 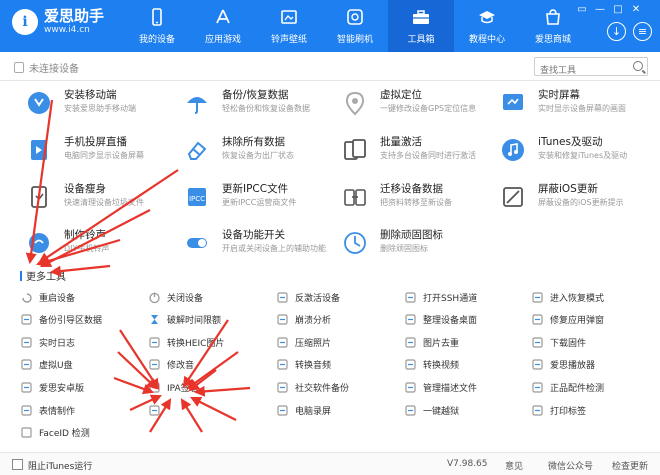 What do you see at coordinates (514, 465) in the screenshot?
I see `feedback-link: 意见` at bounding box center [514, 465].